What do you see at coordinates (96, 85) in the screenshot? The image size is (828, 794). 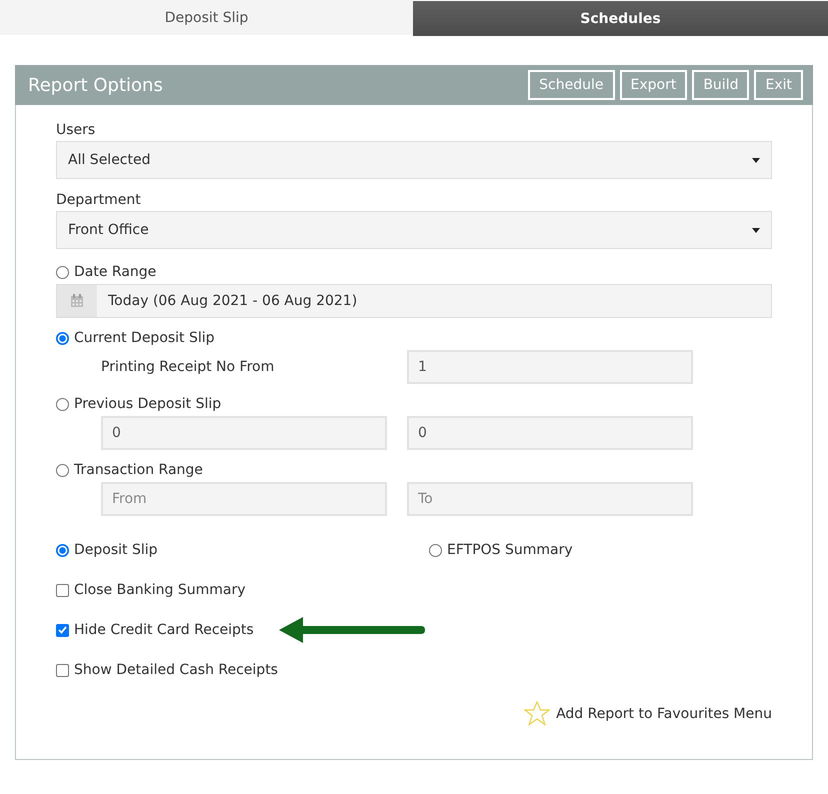 I see `panel-title: Report Options` at bounding box center [96, 85].